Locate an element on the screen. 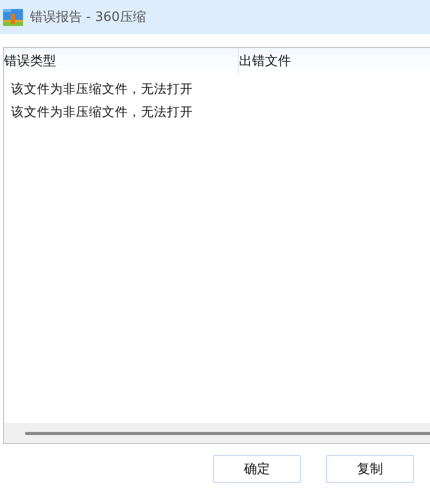 Image resolution: width=430 pixels, height=495 pixels. column-header: 错误类型 is located at coordinates (121, 61).